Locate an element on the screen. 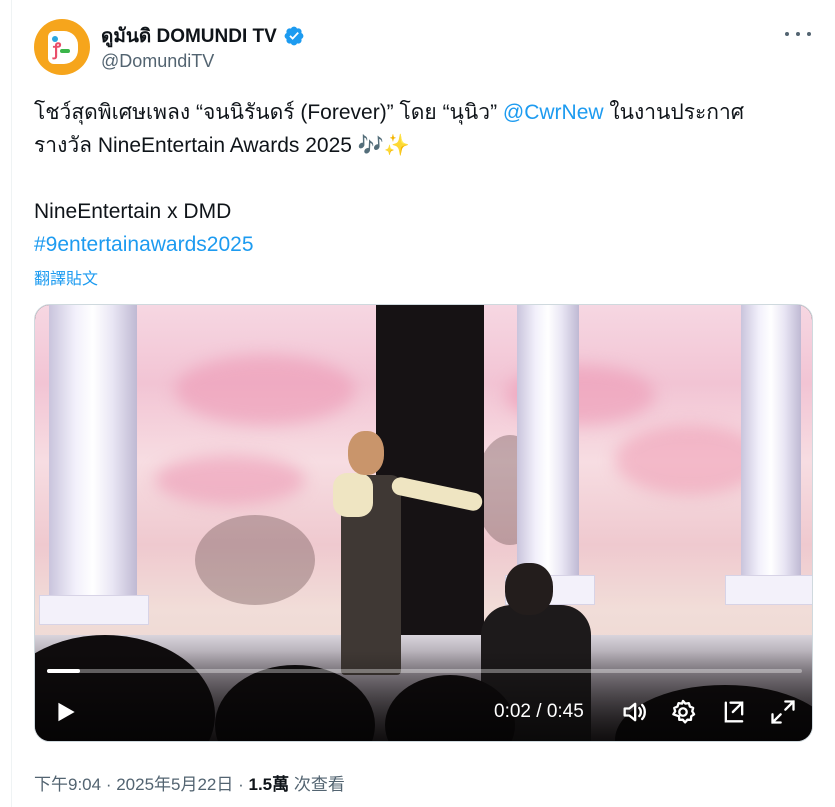  play-icon is located at coordinates (66, 712).